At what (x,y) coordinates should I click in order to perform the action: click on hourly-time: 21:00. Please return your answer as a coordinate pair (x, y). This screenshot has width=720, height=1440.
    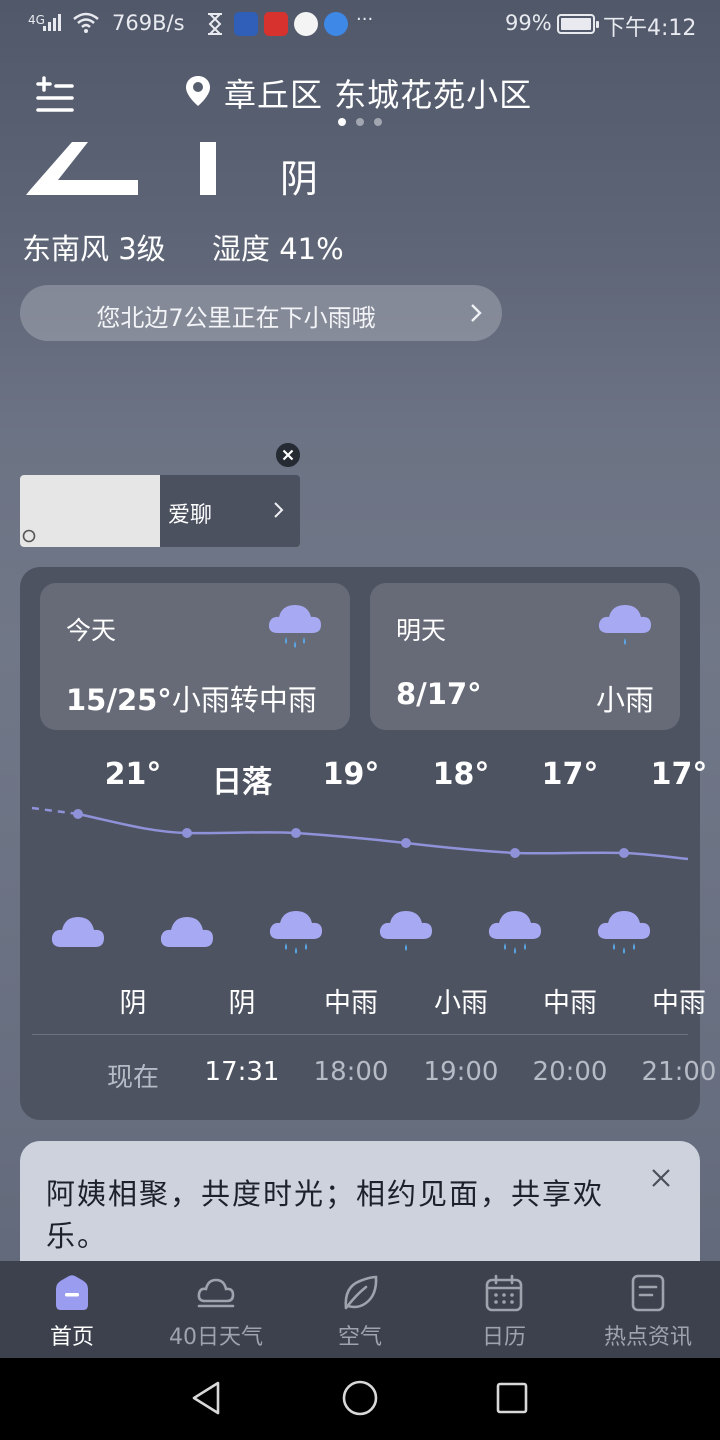
    Looking at the image, I should click on (679, 1072).